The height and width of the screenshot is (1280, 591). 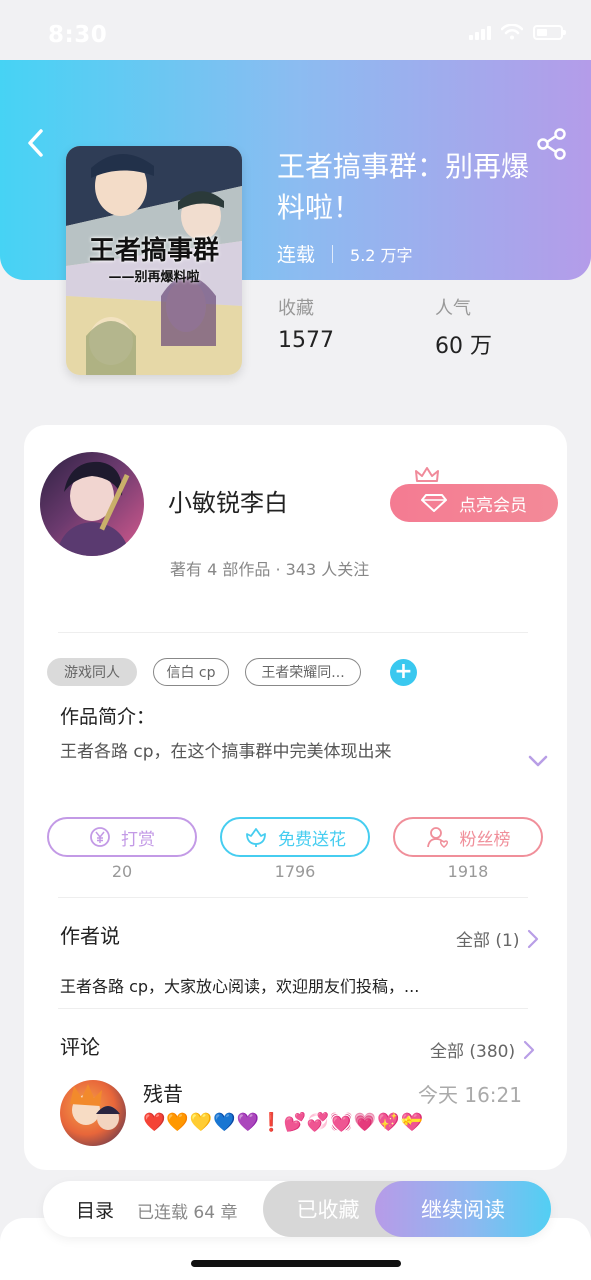 I want to click on commenter-avatar, so click(x=93, y=1113).